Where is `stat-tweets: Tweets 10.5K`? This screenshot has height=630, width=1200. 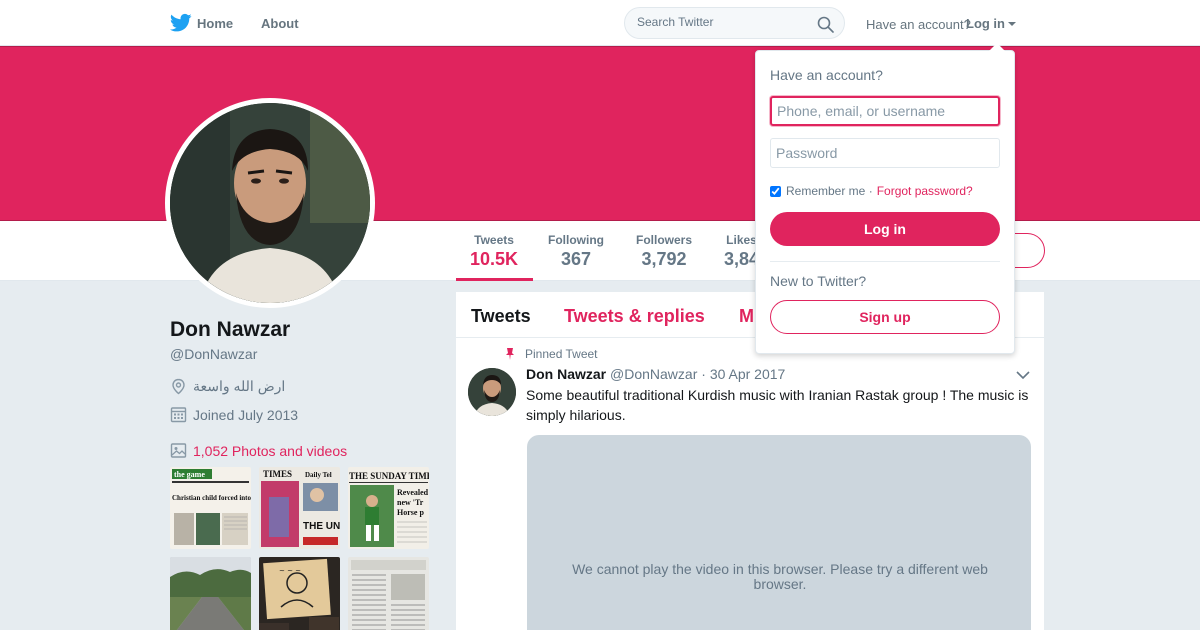 stat-tweets: Tweets 10.5K is located at coordinates (494, 251).